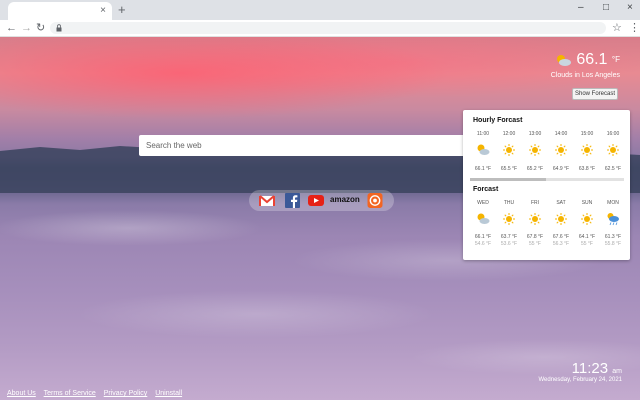  What do you see at coordinates (581, 8) in the screenshot?
I see `minimize-icon: –` at bounding box center [581, 8].